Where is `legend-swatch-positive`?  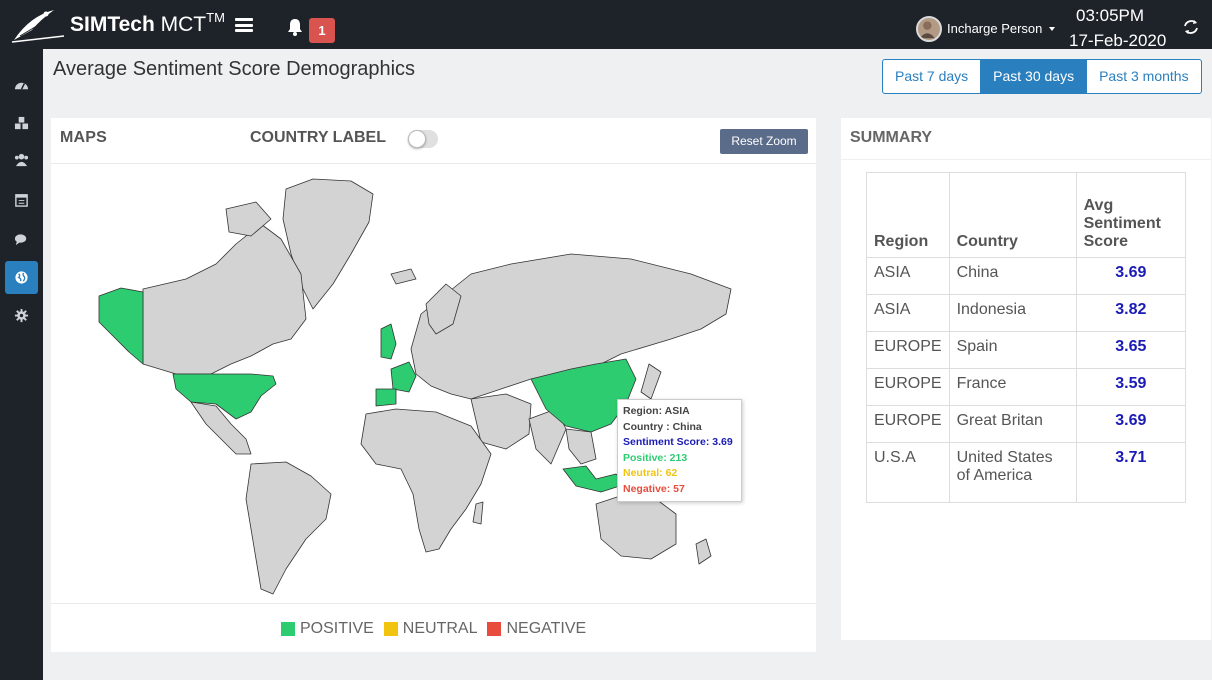
legend-swatch-positive is located at coordinates (288, 629).